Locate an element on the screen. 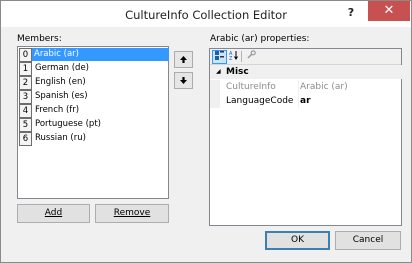  remove-button-label: Remove is located at coordinates (132, 213).